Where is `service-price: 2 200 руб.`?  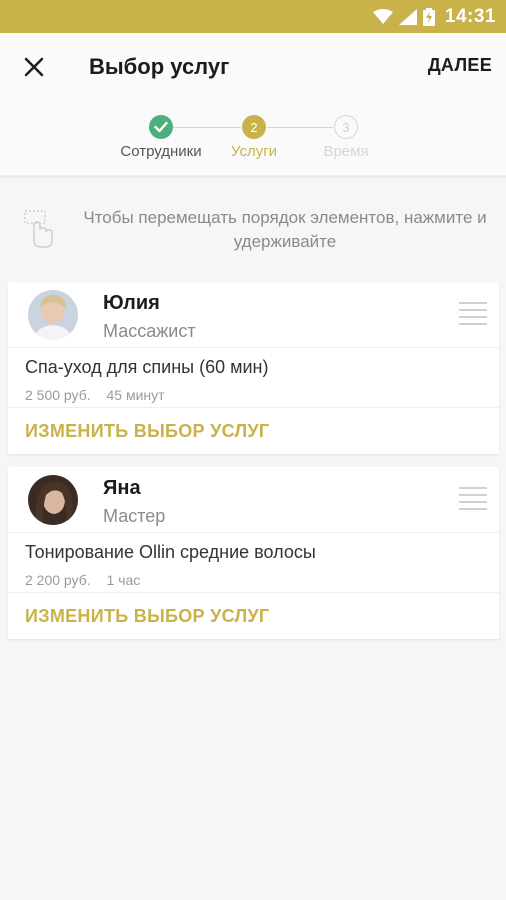 service-price: 2 200 руб. is located at coordinates (58, 580).